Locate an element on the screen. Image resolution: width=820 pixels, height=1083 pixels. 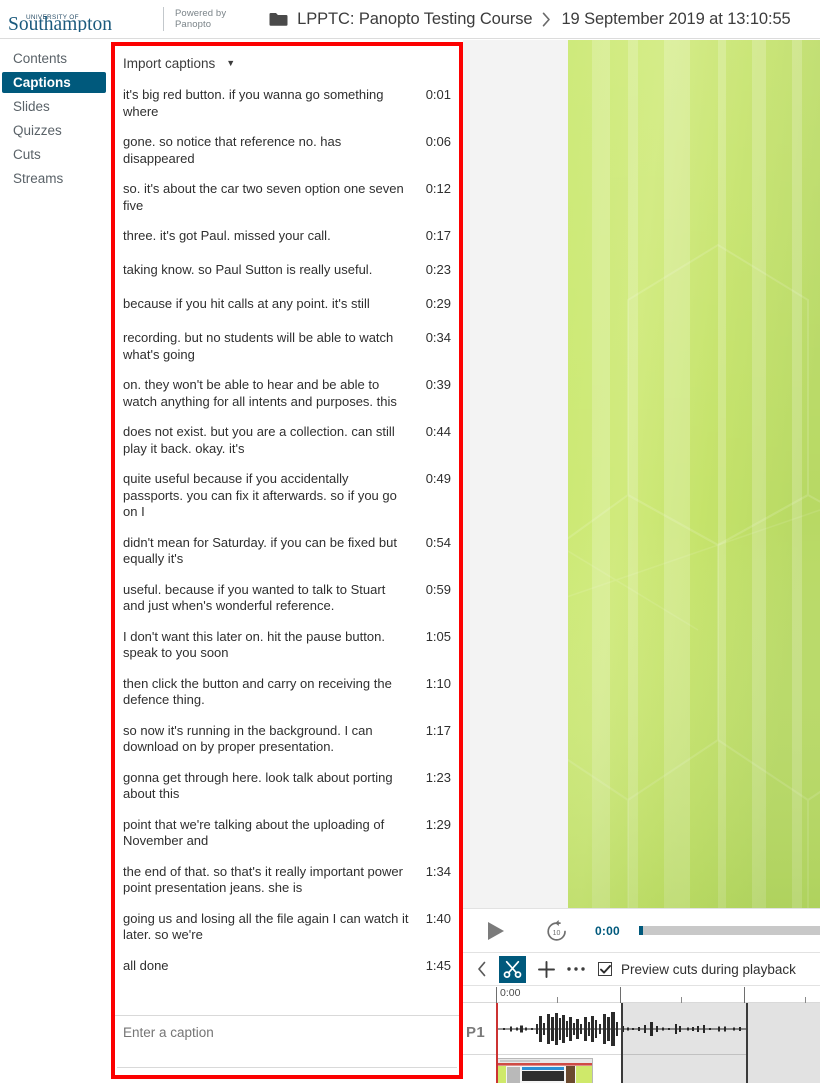
chevron-left-icon is located at coordinates (482, 969).